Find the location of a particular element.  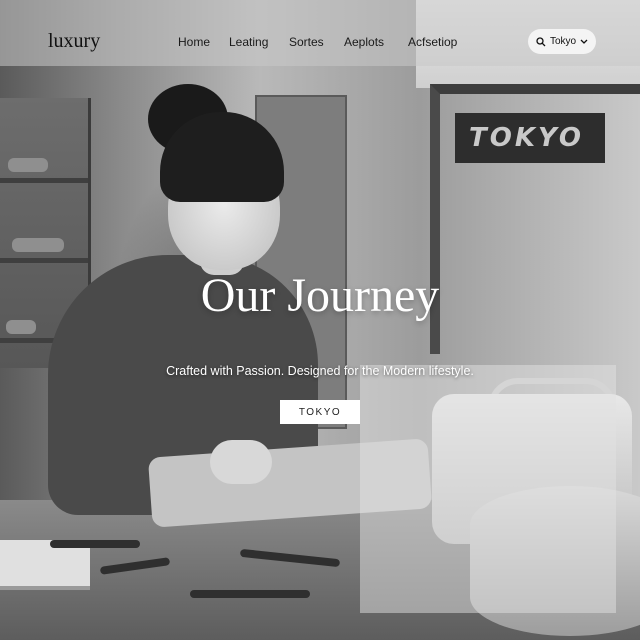

nav-link-leating: Leating is located at coordinates (248, 42).